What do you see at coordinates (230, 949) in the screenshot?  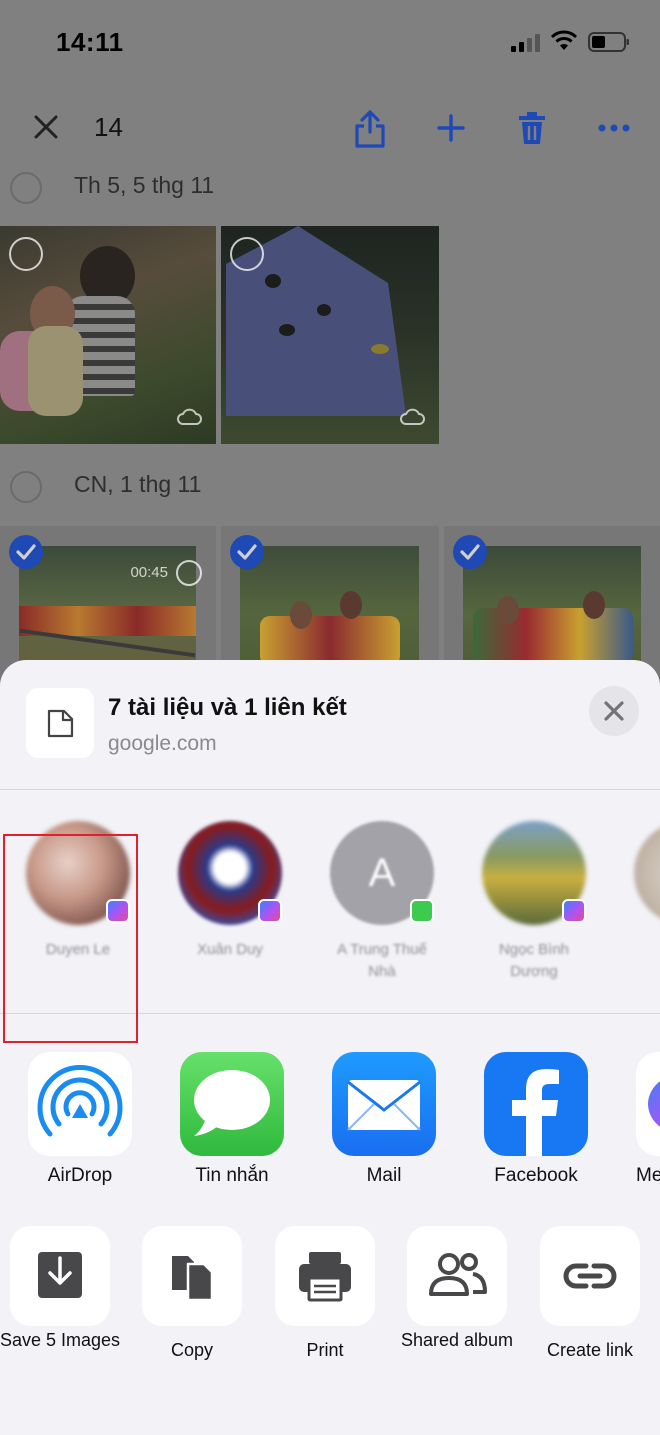 I see `person-name: Xuân Duy` at bounding box center [230, 949].